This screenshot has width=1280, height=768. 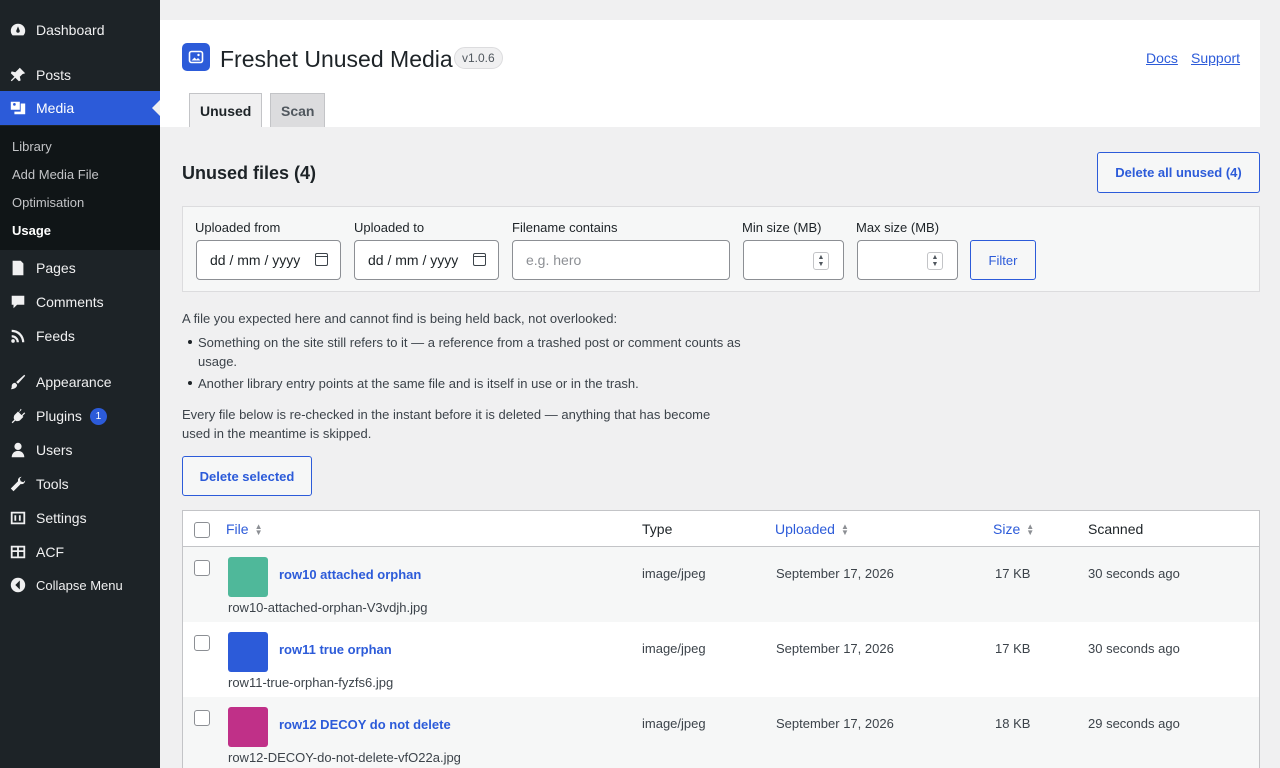 I want to click on menu-label: Comments, so click(x=70, y=302).